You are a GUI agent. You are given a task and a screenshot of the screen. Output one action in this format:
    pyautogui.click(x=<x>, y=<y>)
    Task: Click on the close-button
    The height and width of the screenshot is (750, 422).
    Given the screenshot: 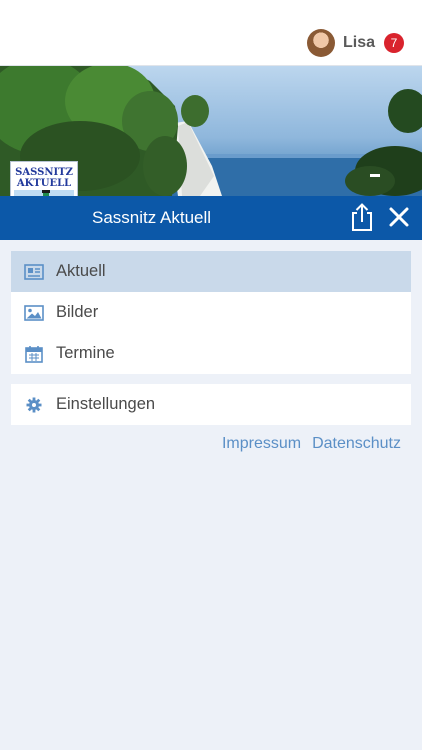 What is the action you would take?
    pyautogui.click(x=399, y=217)
    